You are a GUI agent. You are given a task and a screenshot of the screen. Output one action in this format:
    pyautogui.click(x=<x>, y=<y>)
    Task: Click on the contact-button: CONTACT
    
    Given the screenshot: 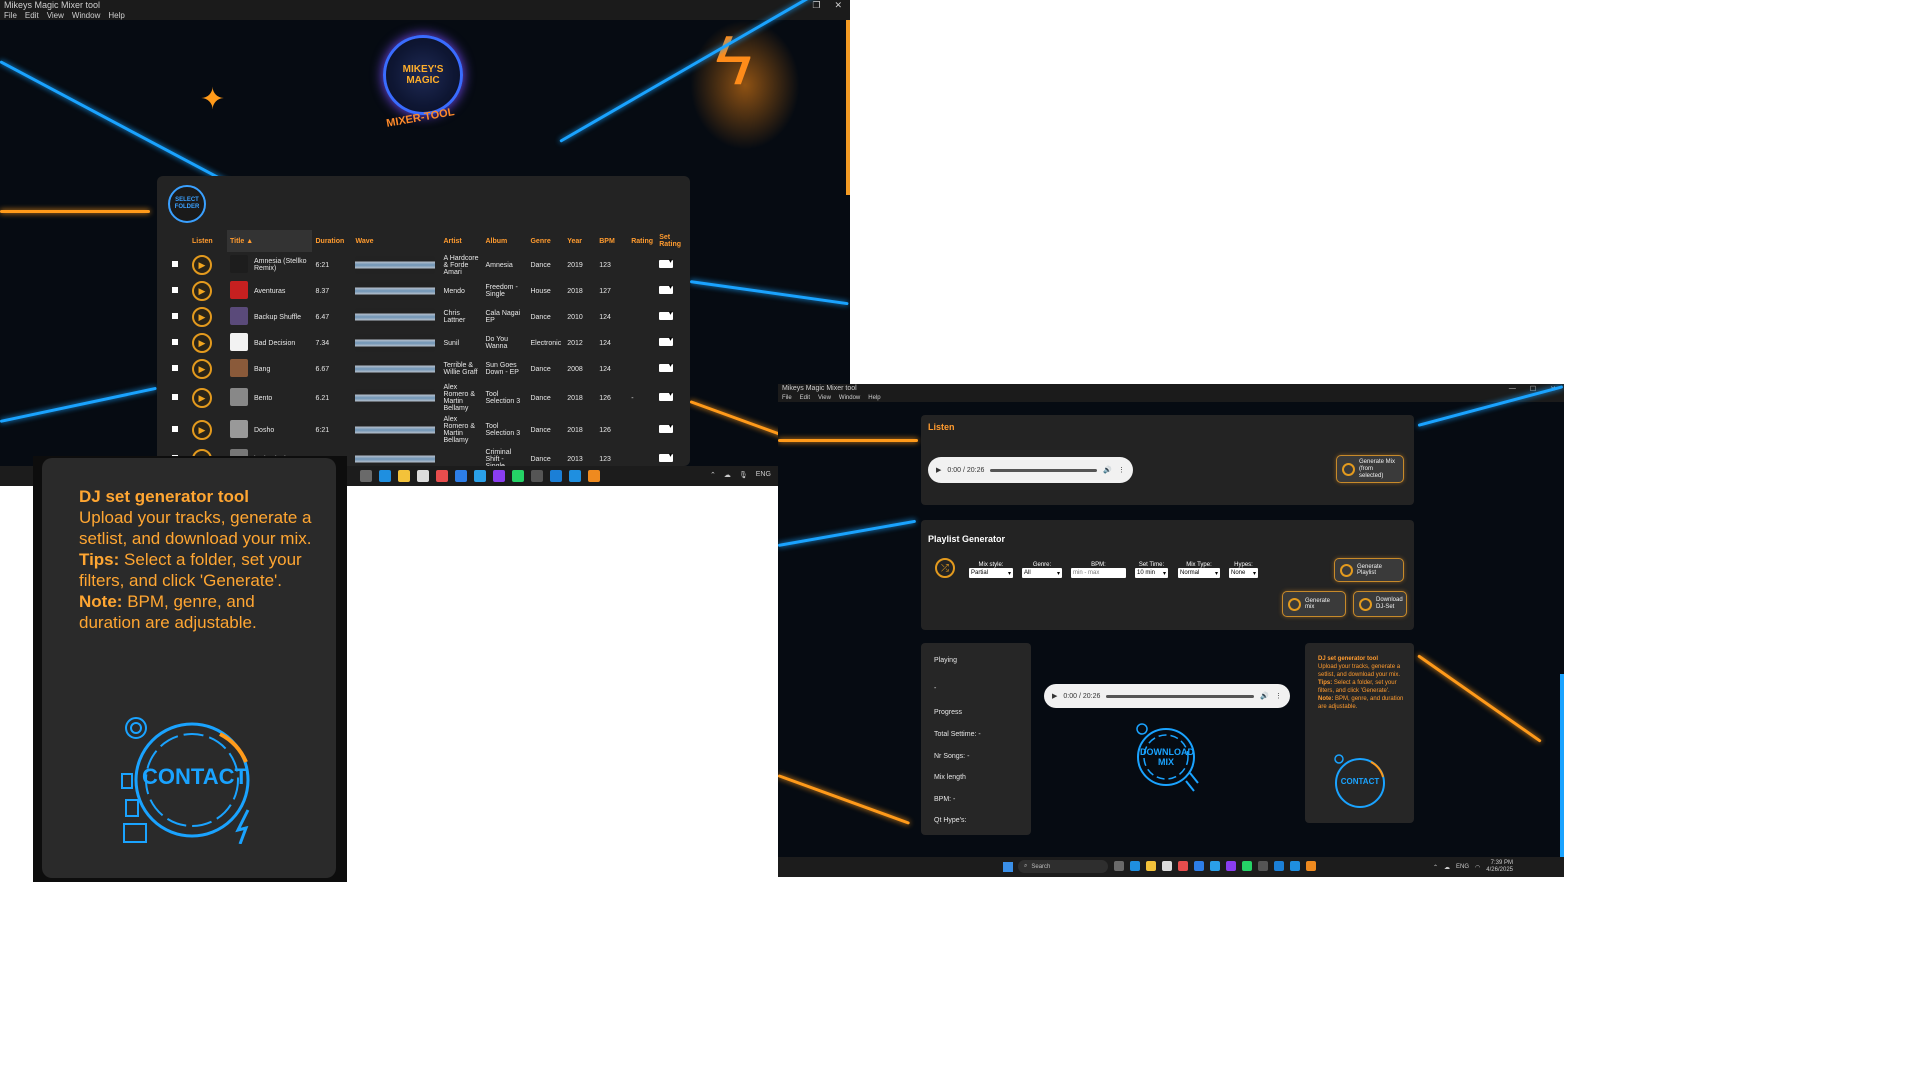 What is the action you would take?
    pyautogui.click(x=190, y=779)
    